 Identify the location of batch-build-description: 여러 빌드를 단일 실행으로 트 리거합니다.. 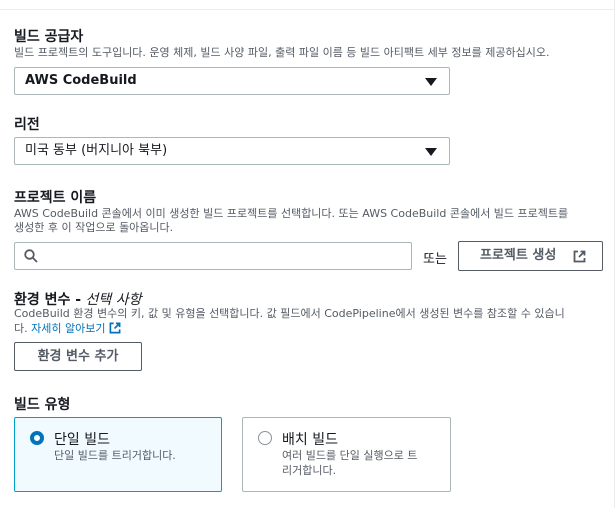
(362, 463).